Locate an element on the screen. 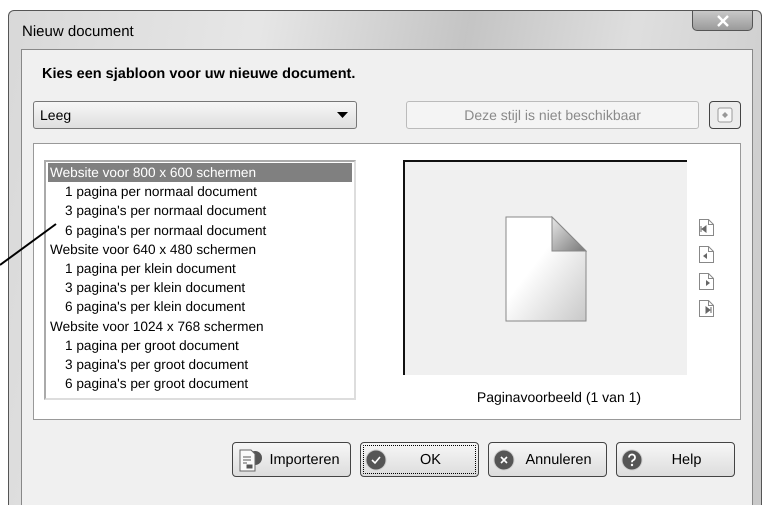 The width and height of the screenshot is (774, 505). checkmark-icon is located at coordinates (376, 459).